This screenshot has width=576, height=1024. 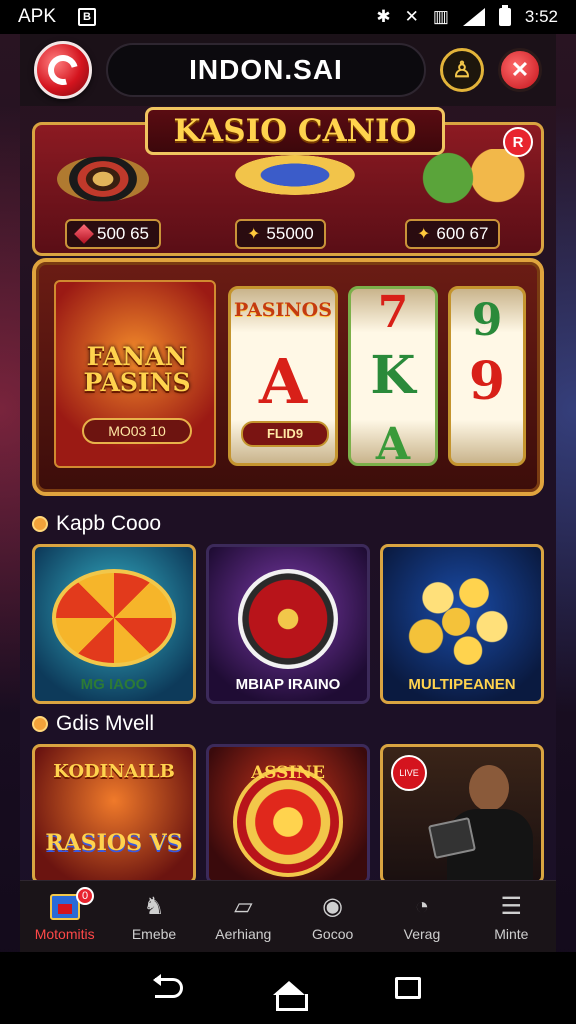 I want to click on nav-item-promos: ◉ Gocoo, so click(x=332, y=916).